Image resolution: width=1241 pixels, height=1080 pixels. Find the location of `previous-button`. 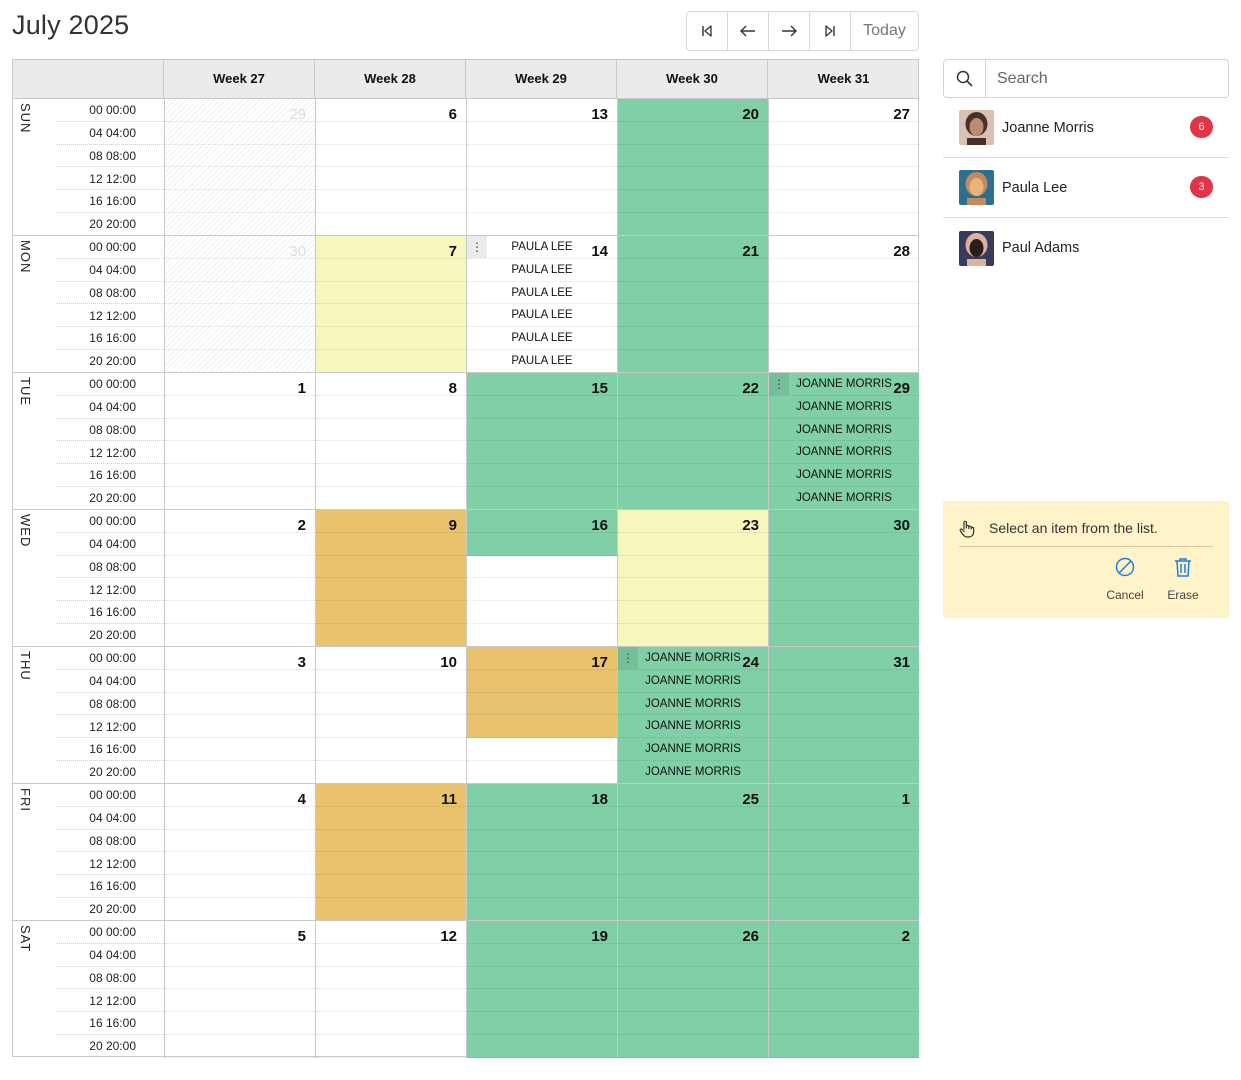

previous-button is located at coordinates (748, 31).